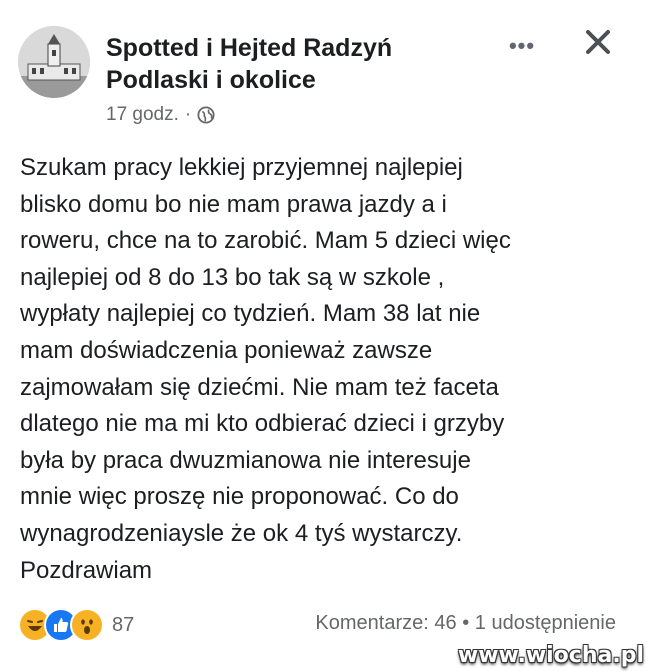  I want to click on group-avatar, so click(54, 62).